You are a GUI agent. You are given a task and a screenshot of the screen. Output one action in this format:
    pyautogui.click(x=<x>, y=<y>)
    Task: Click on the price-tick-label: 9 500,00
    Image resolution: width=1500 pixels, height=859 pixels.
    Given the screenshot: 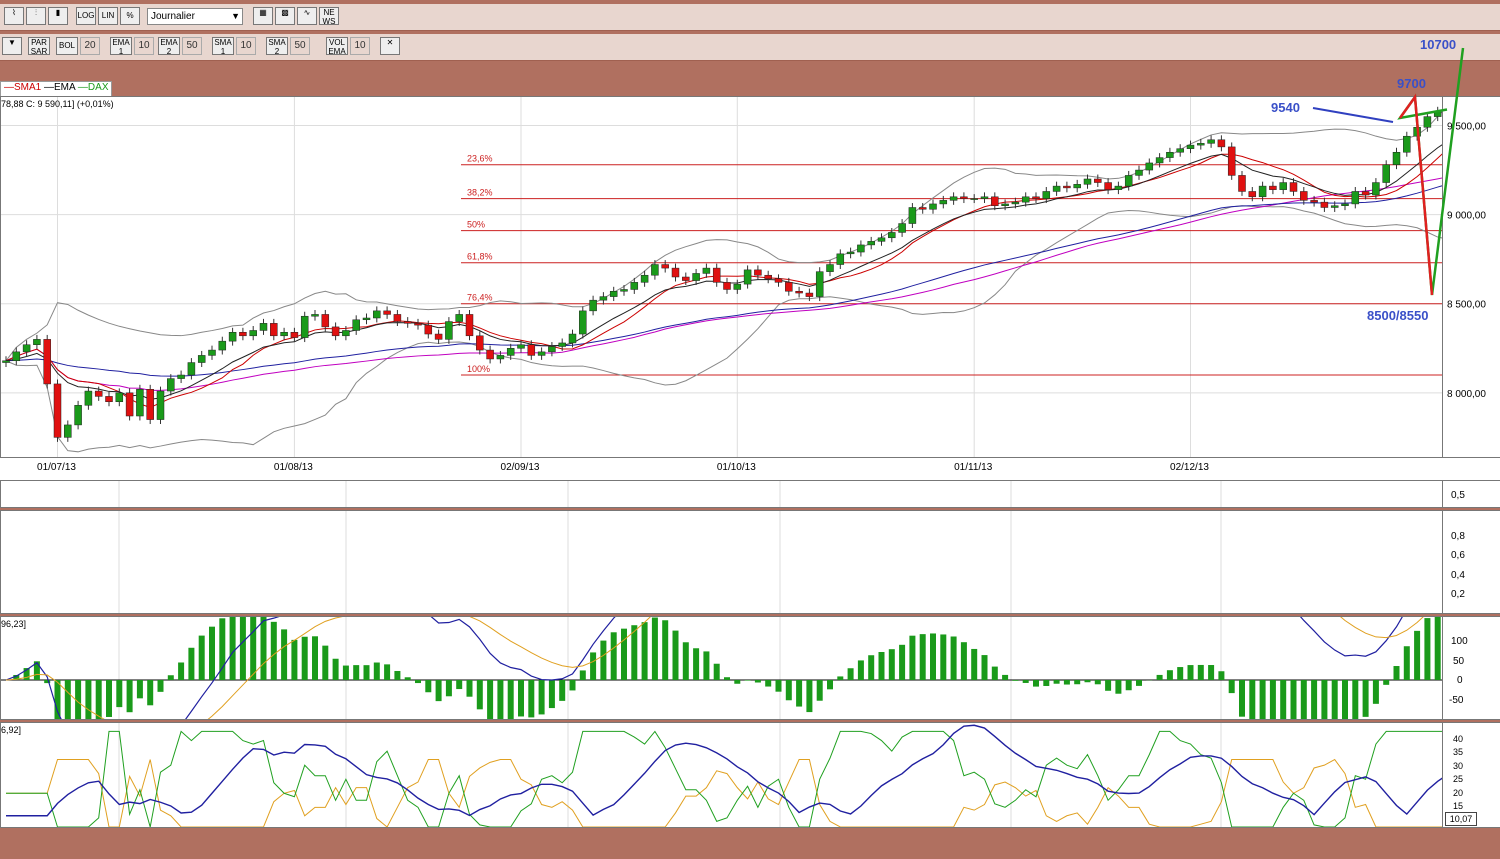 What is the action you would take?
    pyautogui.click(x=1466, y=127)
    